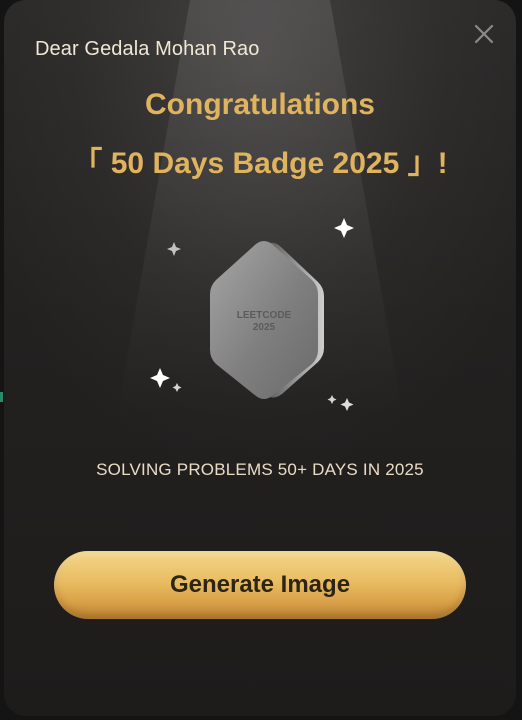 The image size is (522, 720). I want to click on close-icon, so click(484, 34).